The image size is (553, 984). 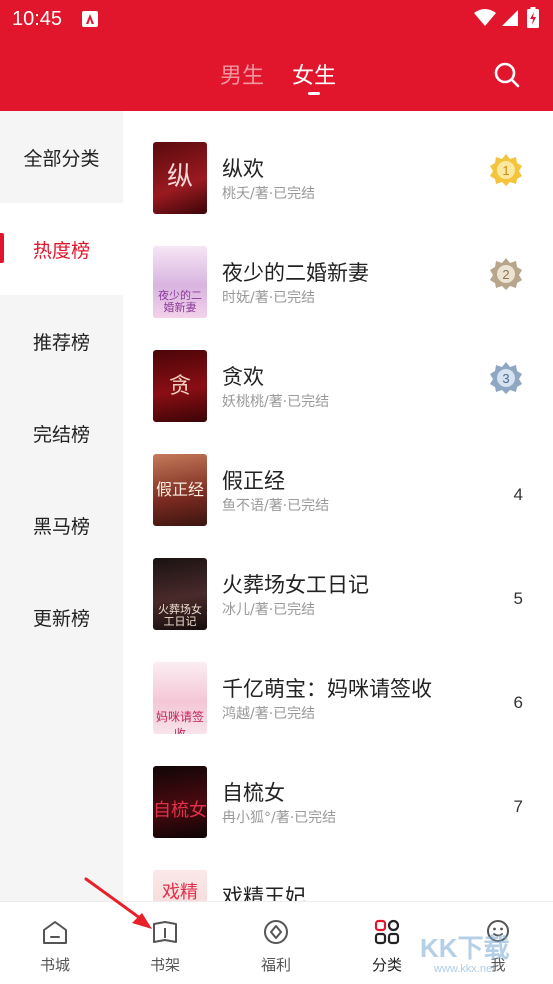 I want to click on book-author-status: 时妩/著·已完结, so click(x=269, y=298).